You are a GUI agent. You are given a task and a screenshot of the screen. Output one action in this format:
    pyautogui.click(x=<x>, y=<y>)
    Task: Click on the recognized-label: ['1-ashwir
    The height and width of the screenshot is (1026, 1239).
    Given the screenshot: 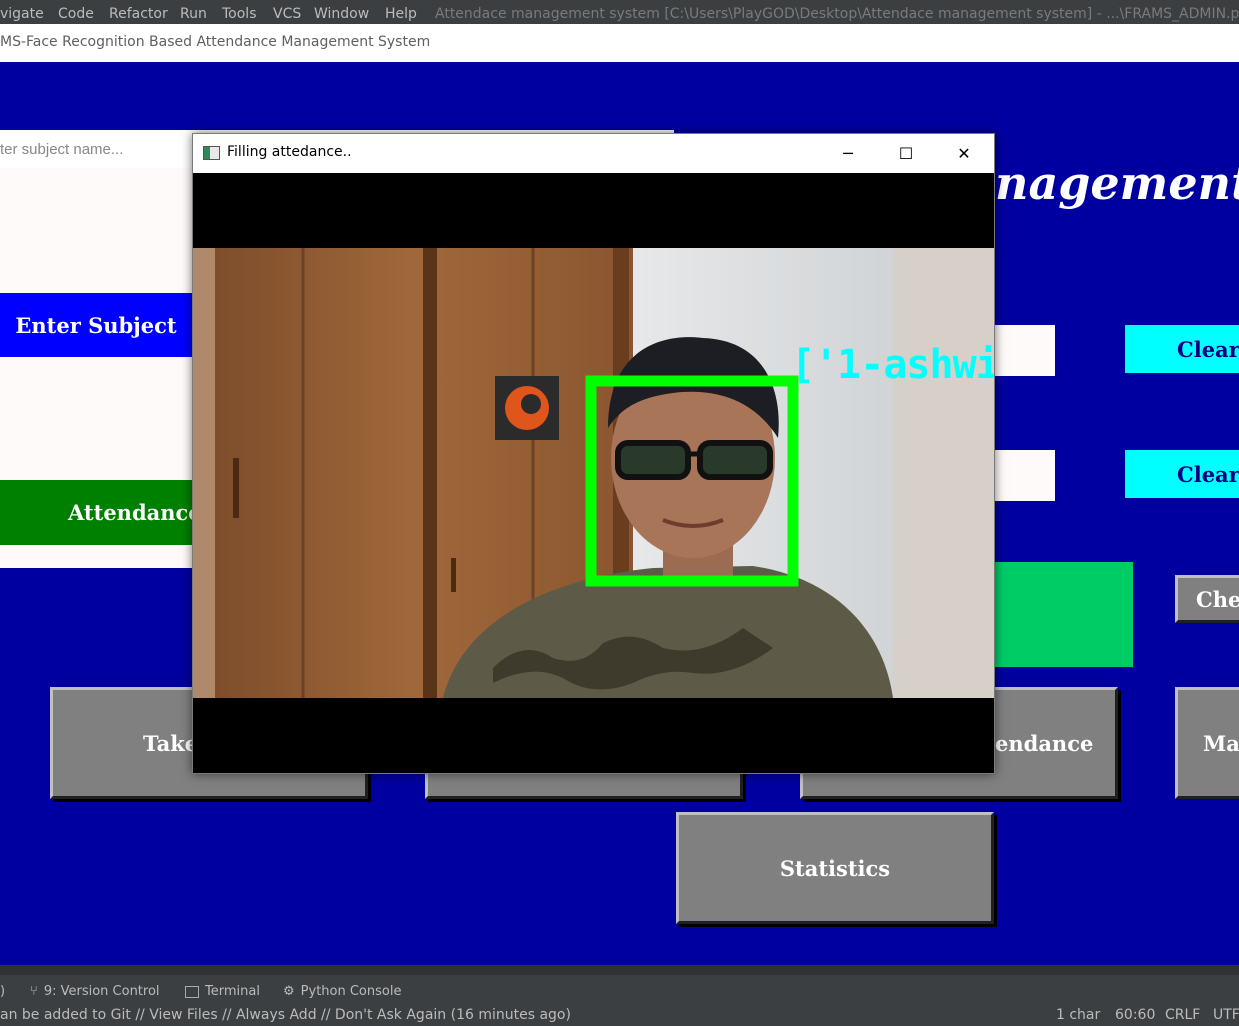 What is the action you would take?
    pyautogui.click(x=892, y=365)
    